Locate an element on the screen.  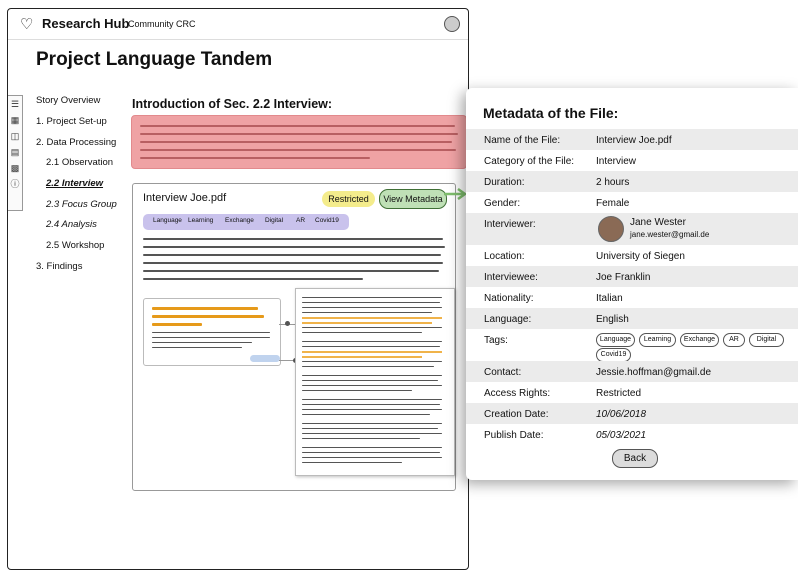
row-key: Location: is located at coordinates (504, 256).